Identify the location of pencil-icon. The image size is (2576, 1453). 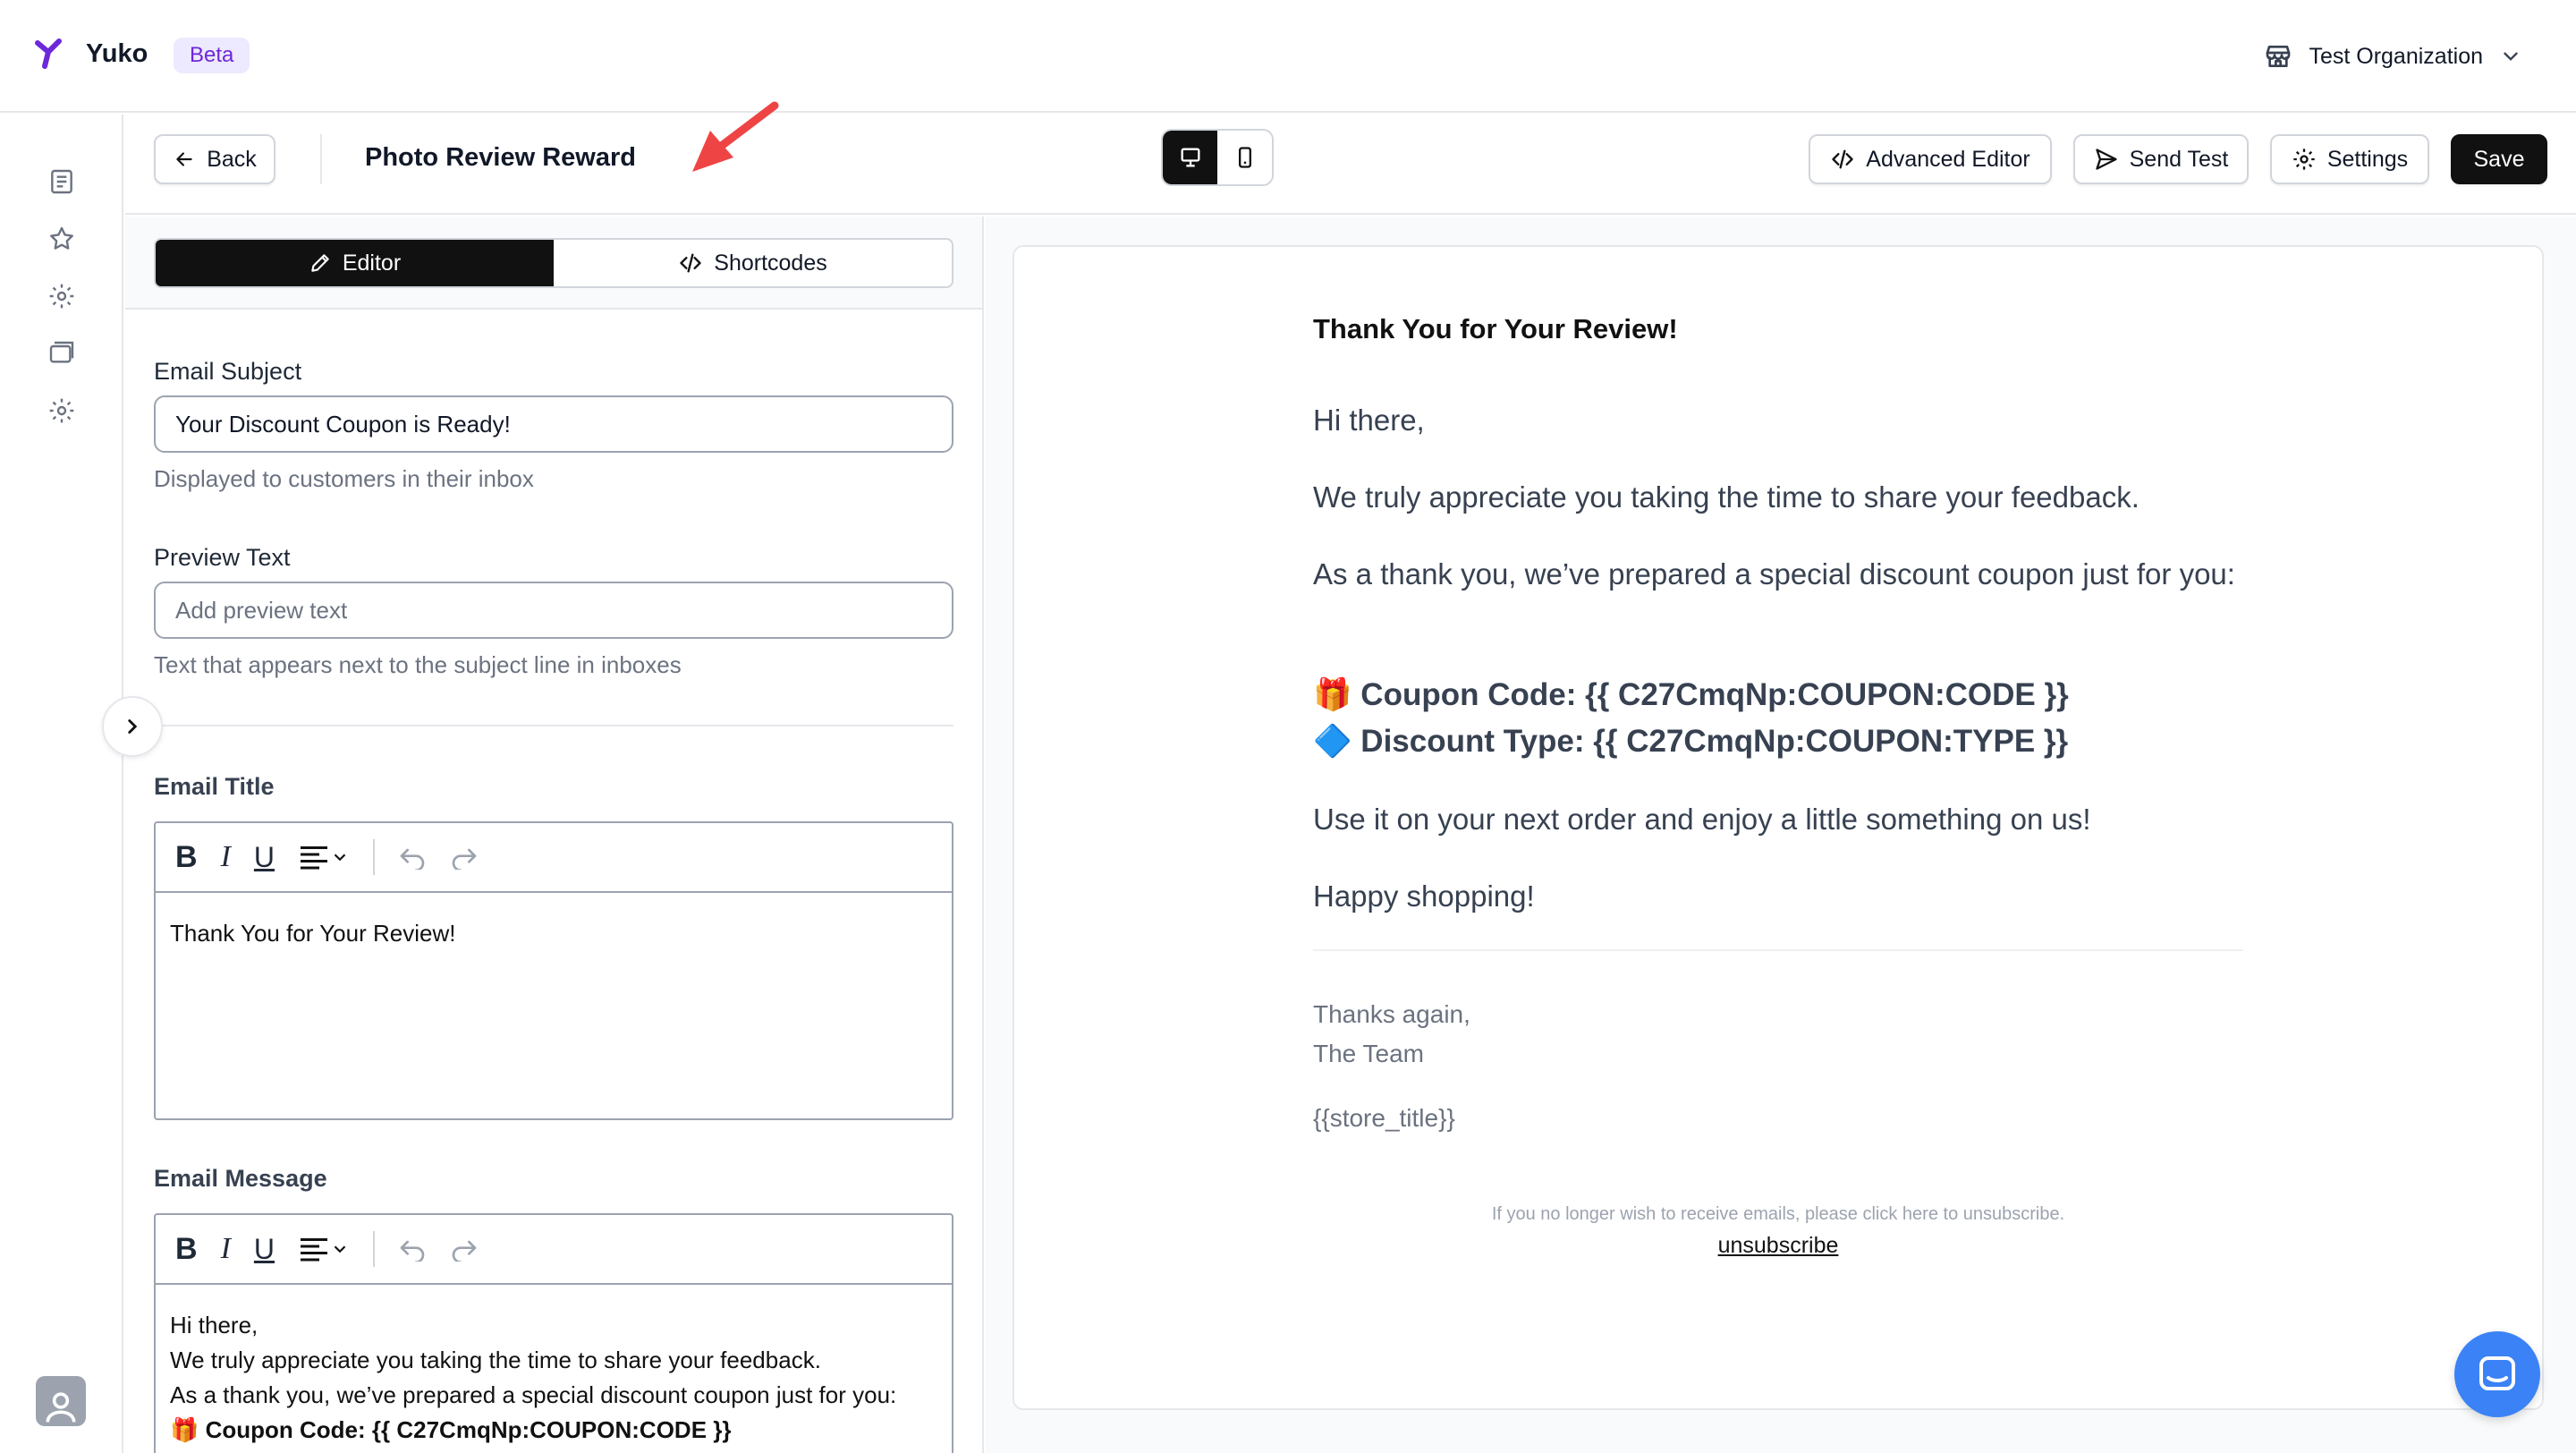
(320, 263).